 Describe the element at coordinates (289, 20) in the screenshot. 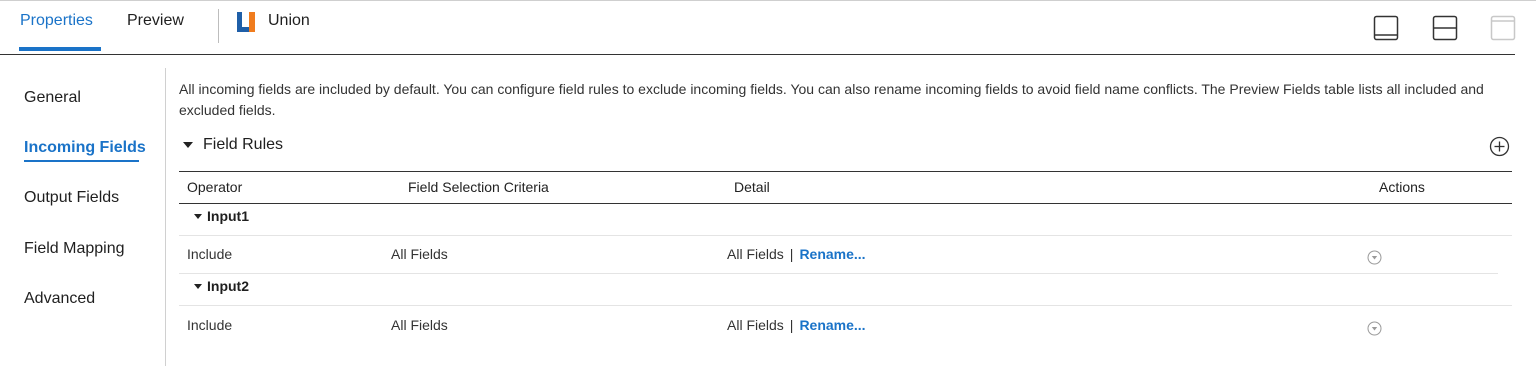

I see `object-name: Union` at that location.